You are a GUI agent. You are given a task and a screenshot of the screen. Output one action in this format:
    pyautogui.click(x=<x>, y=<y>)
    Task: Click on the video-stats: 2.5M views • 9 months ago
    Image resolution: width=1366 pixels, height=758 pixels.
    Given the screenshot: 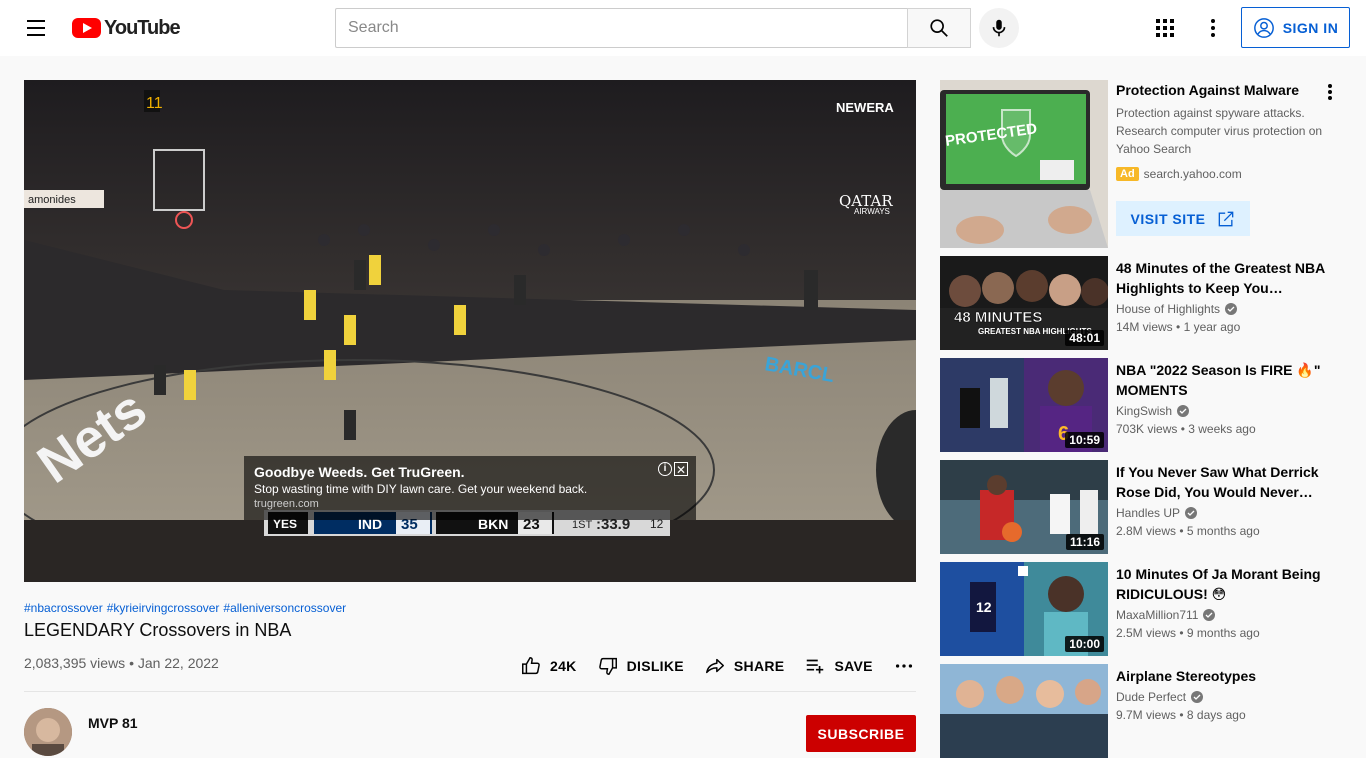 What is the action you would take?
    pyautogui.click(x=1188, y=633)
    